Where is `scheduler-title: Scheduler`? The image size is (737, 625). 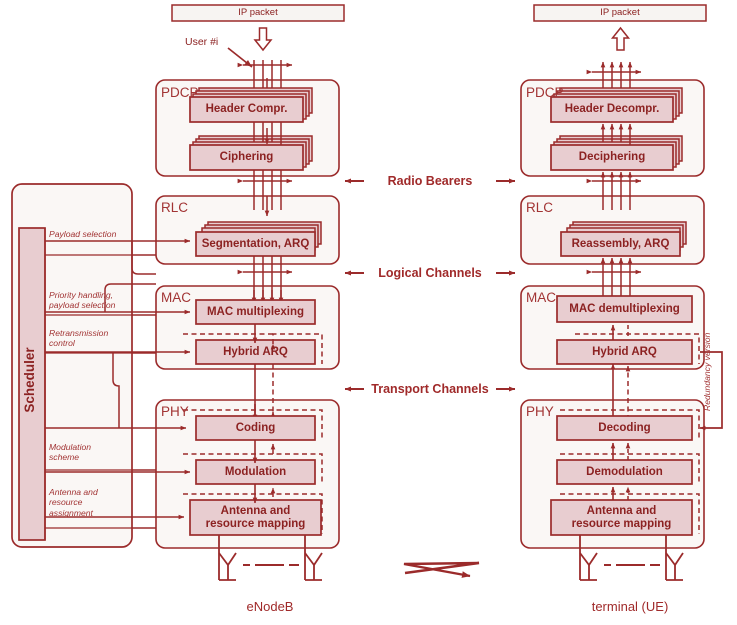
scheduler-title: Scheduler is located at coordinates (29, 380).